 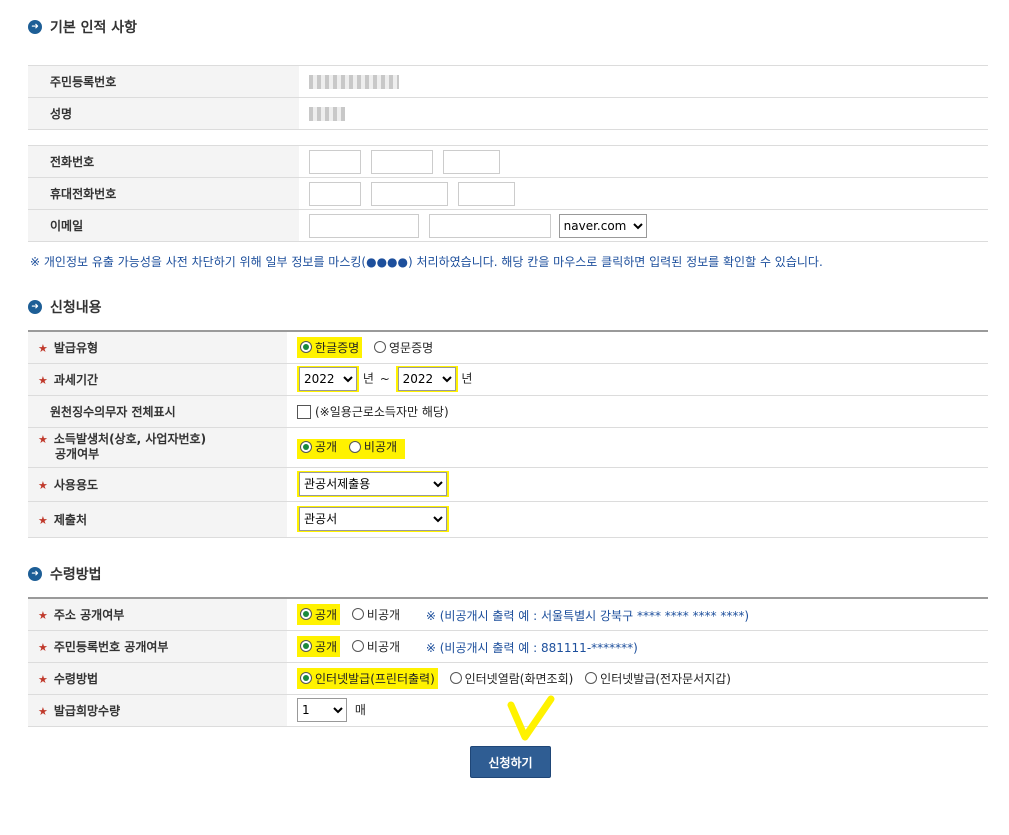 What do you see at coordinates (602, 225) in the screenshot?
I see `email-domain-select: naver.com` at bounding box center [602, 225].